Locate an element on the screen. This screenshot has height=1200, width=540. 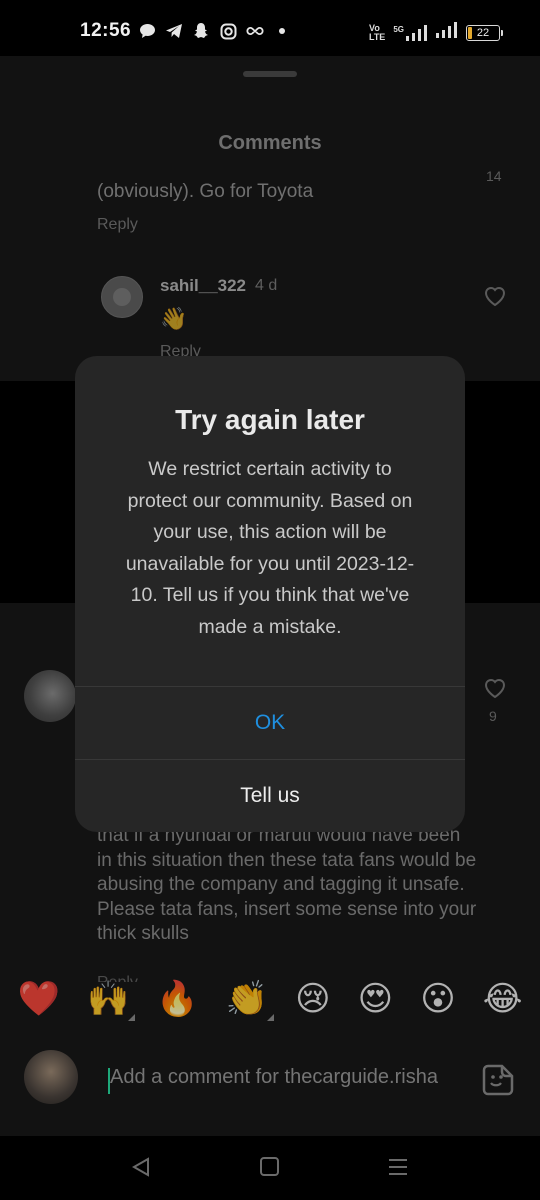
emoji-laughing: 😂 is located at coordinates (503, 999).